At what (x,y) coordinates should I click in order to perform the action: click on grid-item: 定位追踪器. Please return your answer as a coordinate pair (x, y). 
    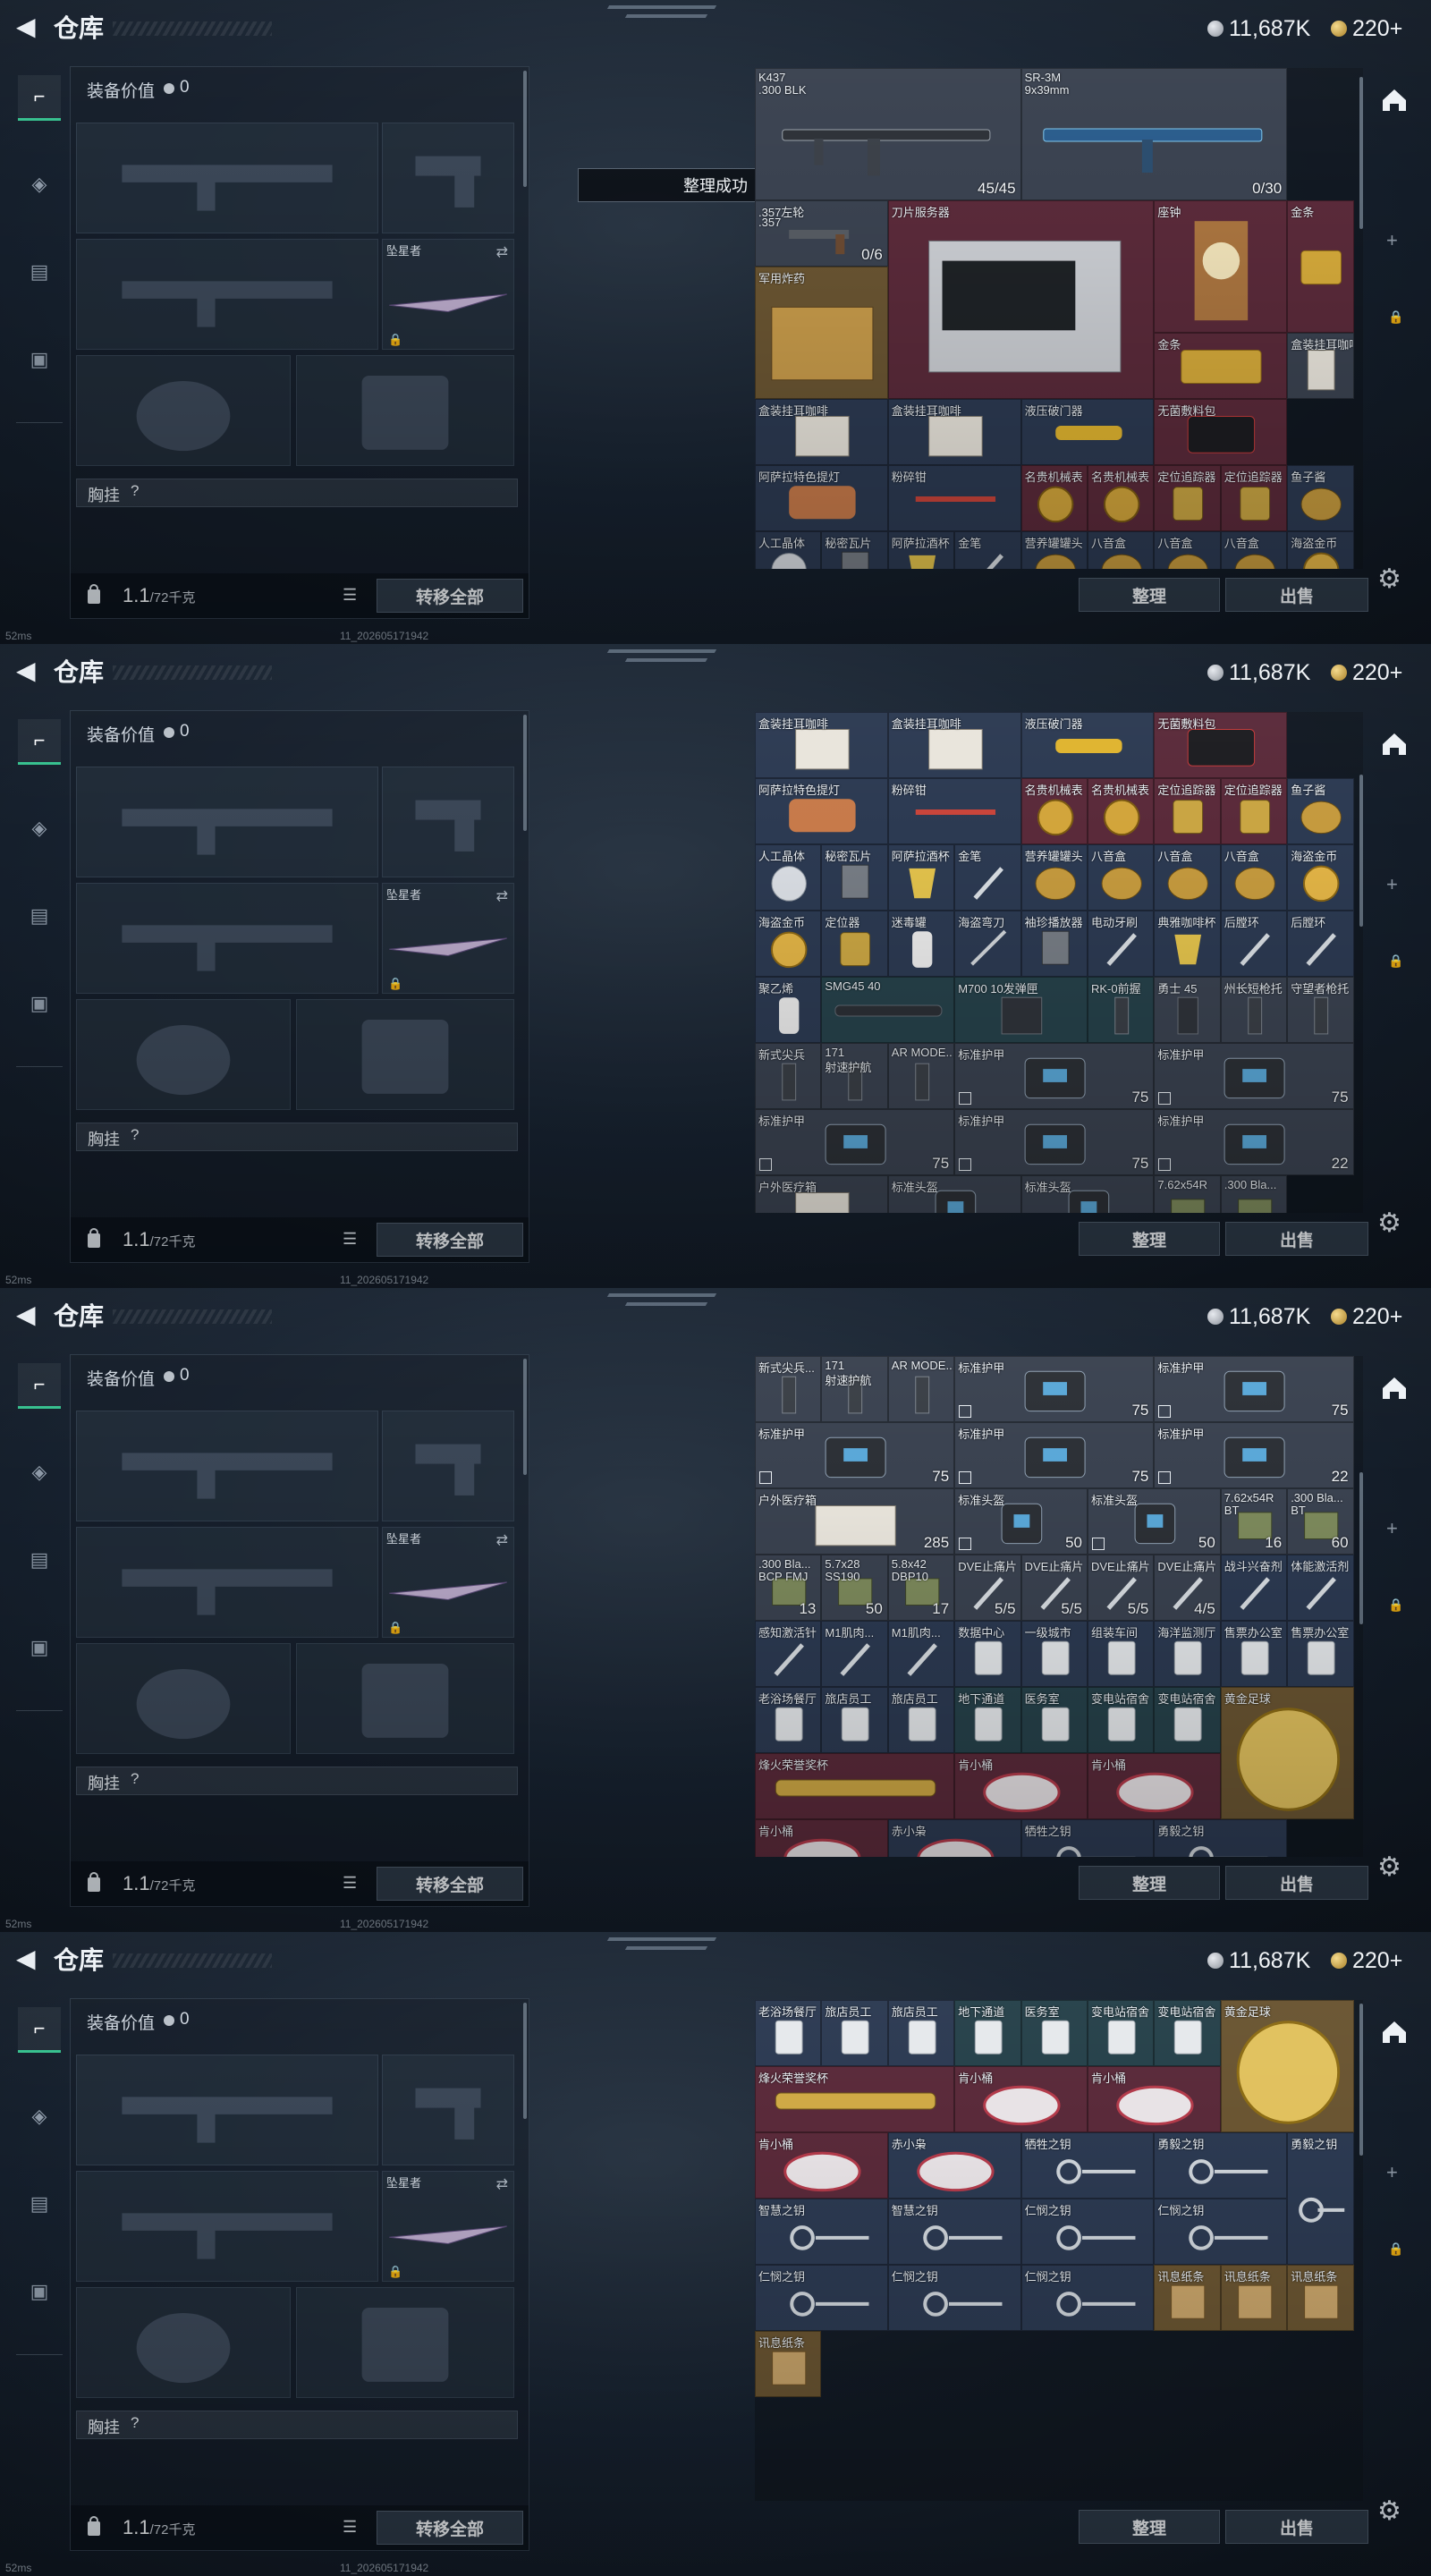
    Looking at the image, I should click on (1254, 498).